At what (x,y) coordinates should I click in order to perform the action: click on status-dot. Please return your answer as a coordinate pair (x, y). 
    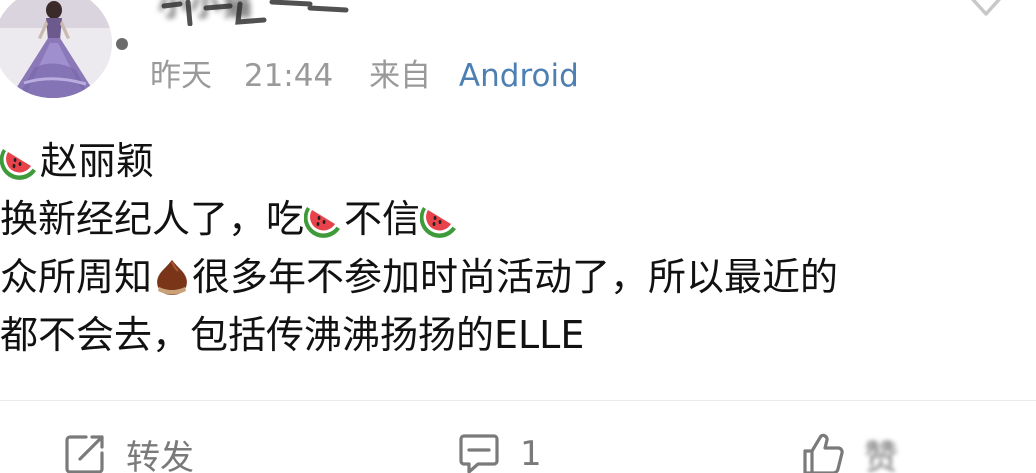
    Looking at the image, I should click on (122, 44).